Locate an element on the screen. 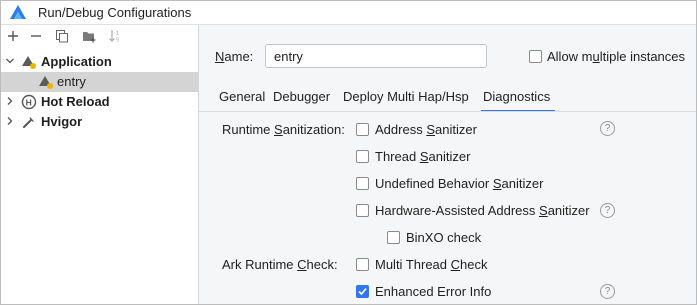 Image resolution: width=697 pixels, height=305 pixels. multi-thread-check-label: Multi Thread Check is located at coordinates (431, 264).